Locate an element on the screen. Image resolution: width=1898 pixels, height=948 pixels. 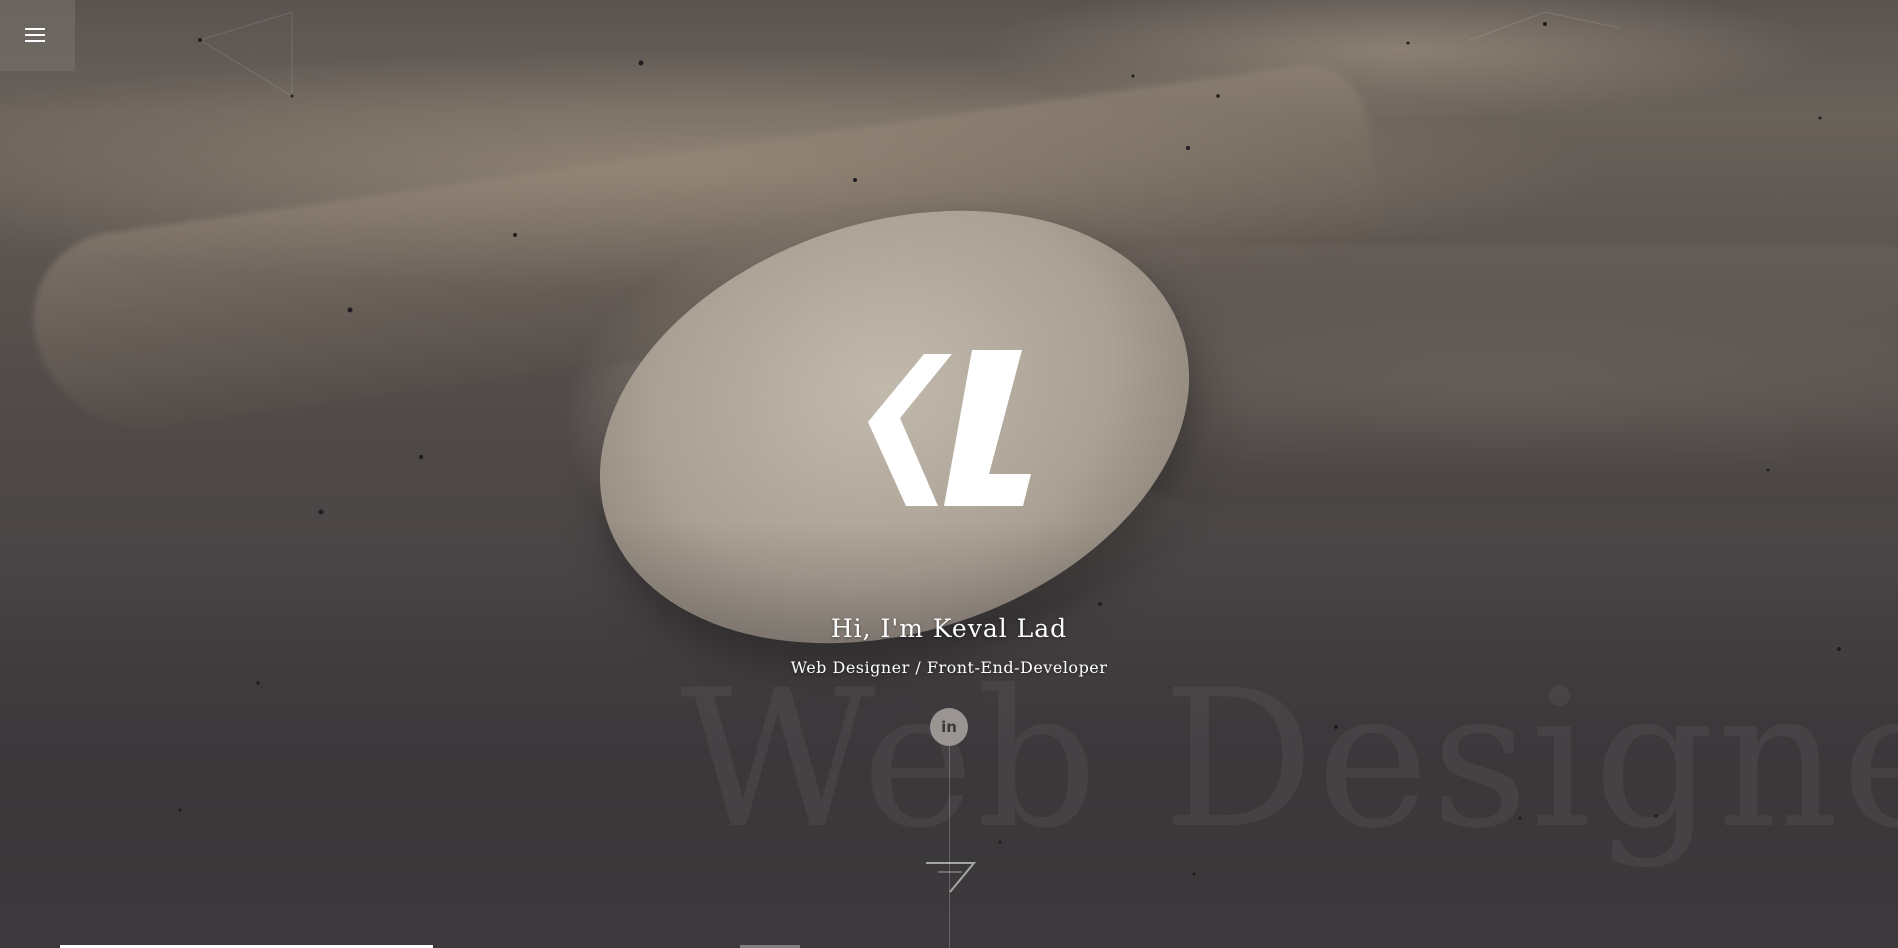
hero-title: Hi, I'm Keval Lad is located at coordinates (949, 628).